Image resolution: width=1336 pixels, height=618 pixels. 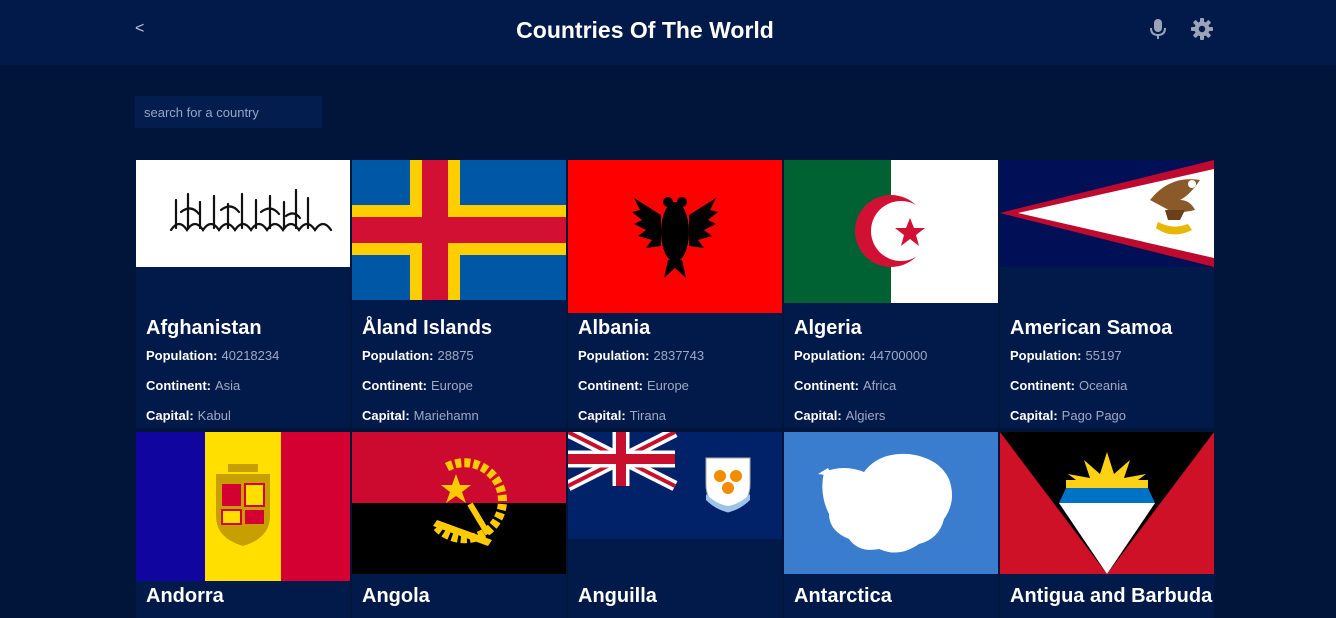 I want to click on capital-row: Capital: Pago Pago, so click(x=1068, y=415).